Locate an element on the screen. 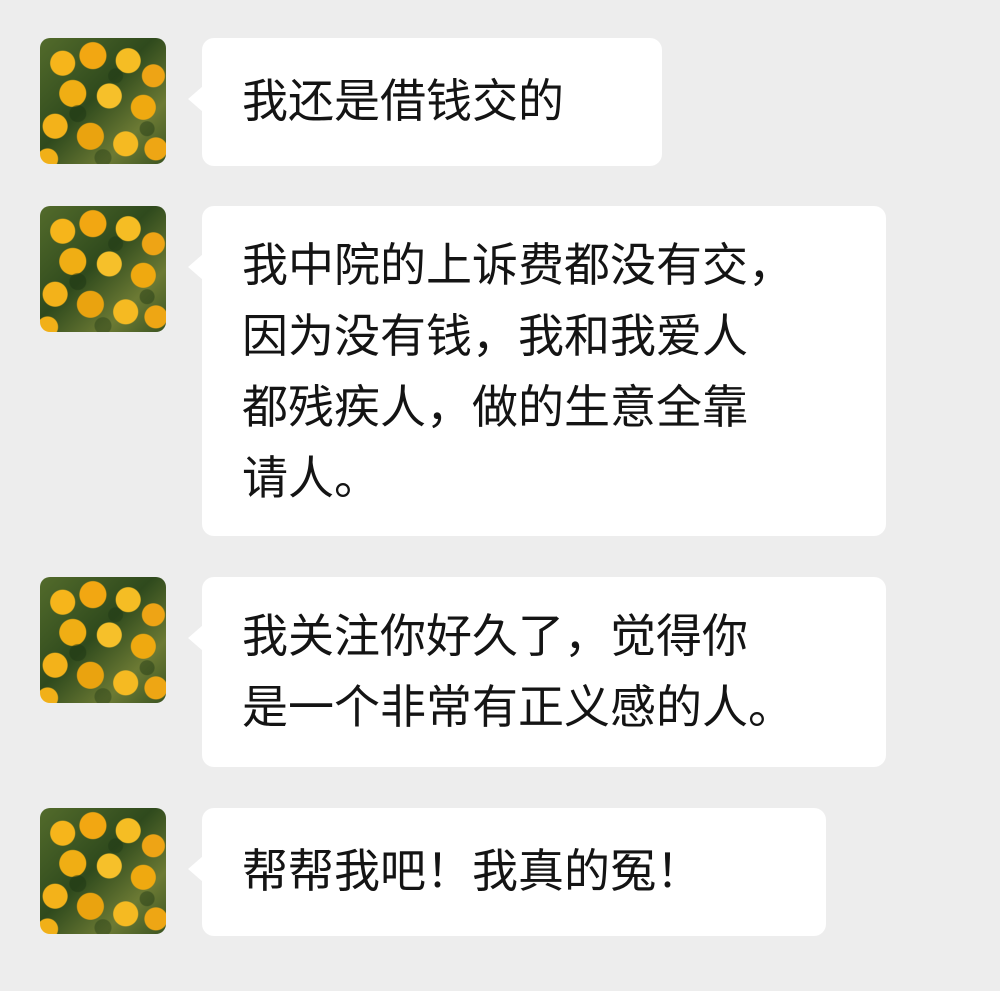 The image size is (1000, 991). message-bubble: 帮帮我吧！我真的冤！ is located at coordinates (507, 872).